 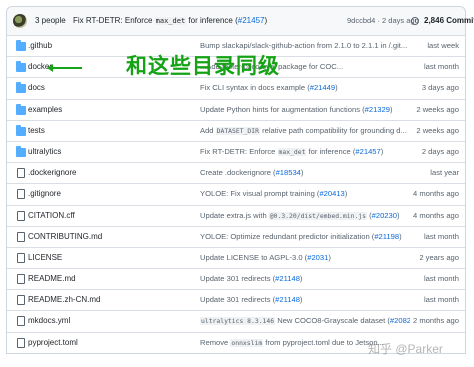 What do you see at coordinates (65, 236) in the screenshot?
I see `file-name-link: CONTRIBUTING.md` at bounding box center [65, 236].